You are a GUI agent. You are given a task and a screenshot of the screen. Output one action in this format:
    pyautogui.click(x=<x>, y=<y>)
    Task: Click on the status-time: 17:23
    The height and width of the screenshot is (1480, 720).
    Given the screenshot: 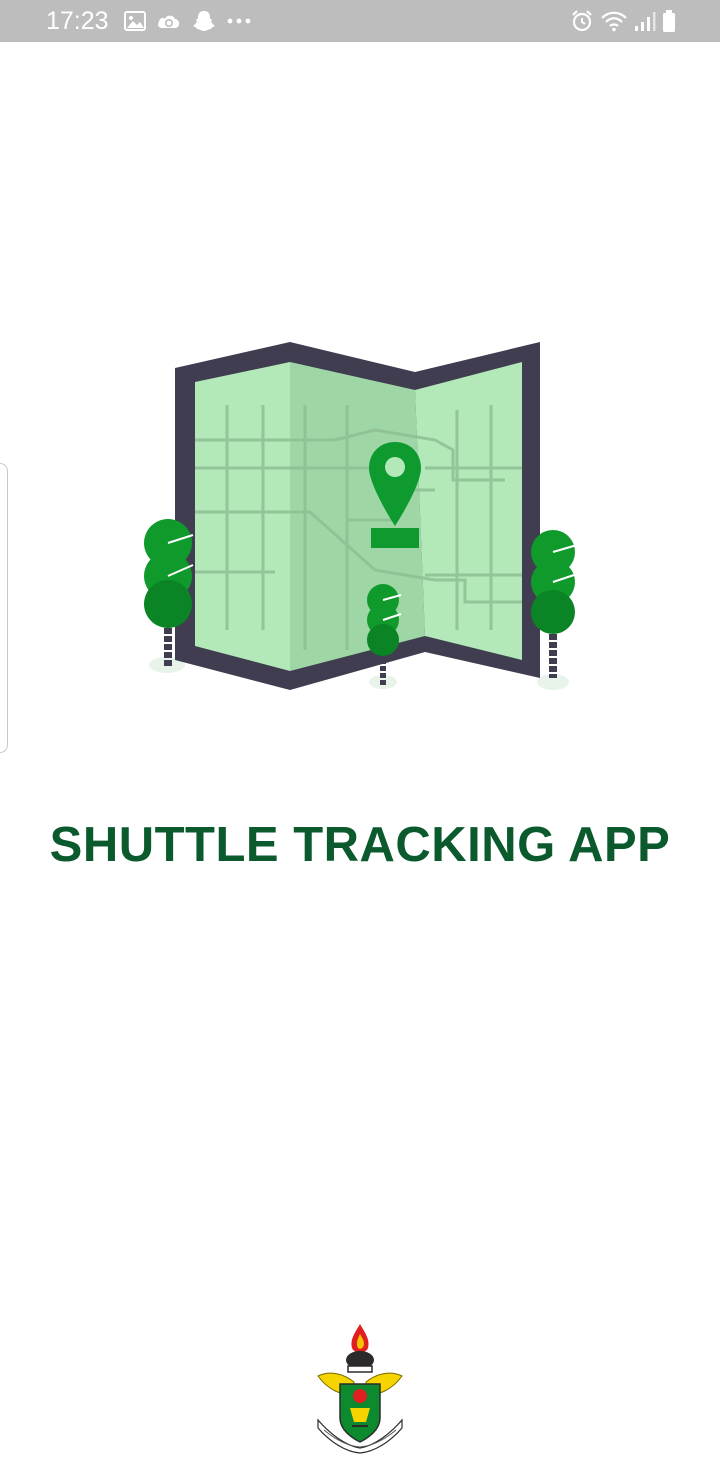 What is the action you would take?
    pyautogui.click(x=77, y=21)
    